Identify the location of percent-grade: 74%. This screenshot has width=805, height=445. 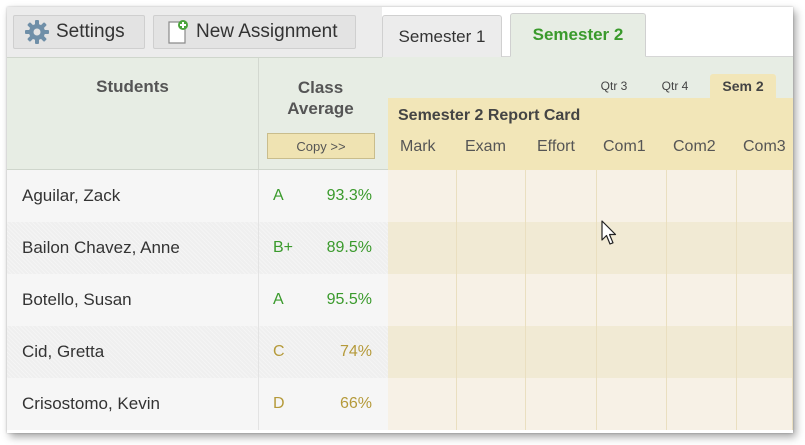
(355, 351).